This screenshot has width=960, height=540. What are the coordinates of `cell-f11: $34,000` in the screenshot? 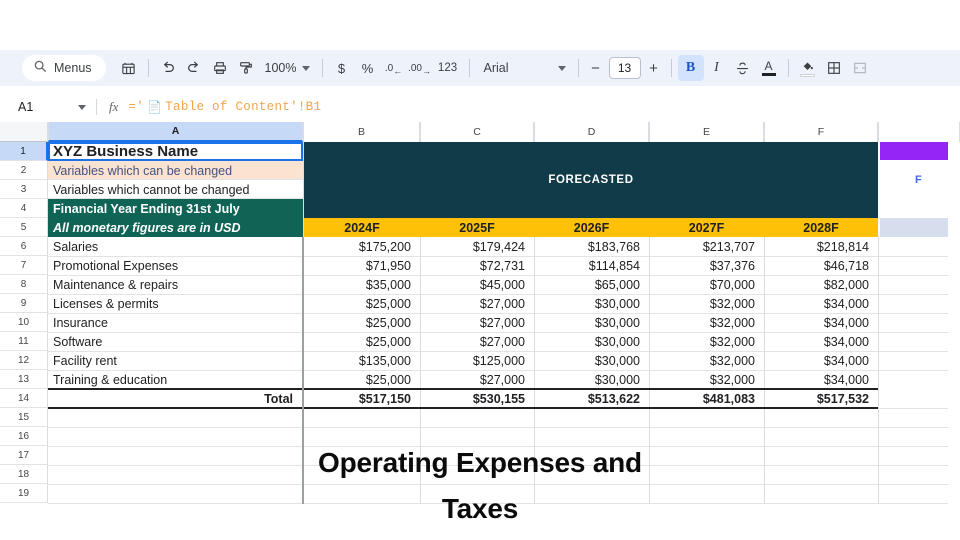 It's located at (819, 341).